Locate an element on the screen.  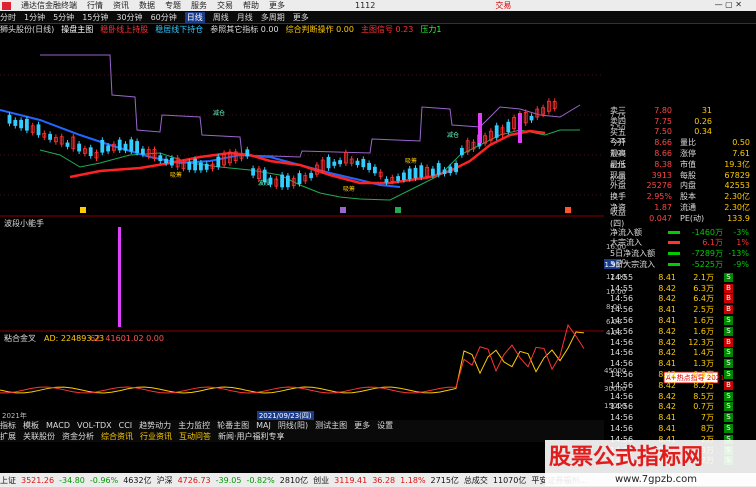
signal-annotations: 减仓吸筹波段吸筹减仓吸筹 is located at coordinates (325, 161).